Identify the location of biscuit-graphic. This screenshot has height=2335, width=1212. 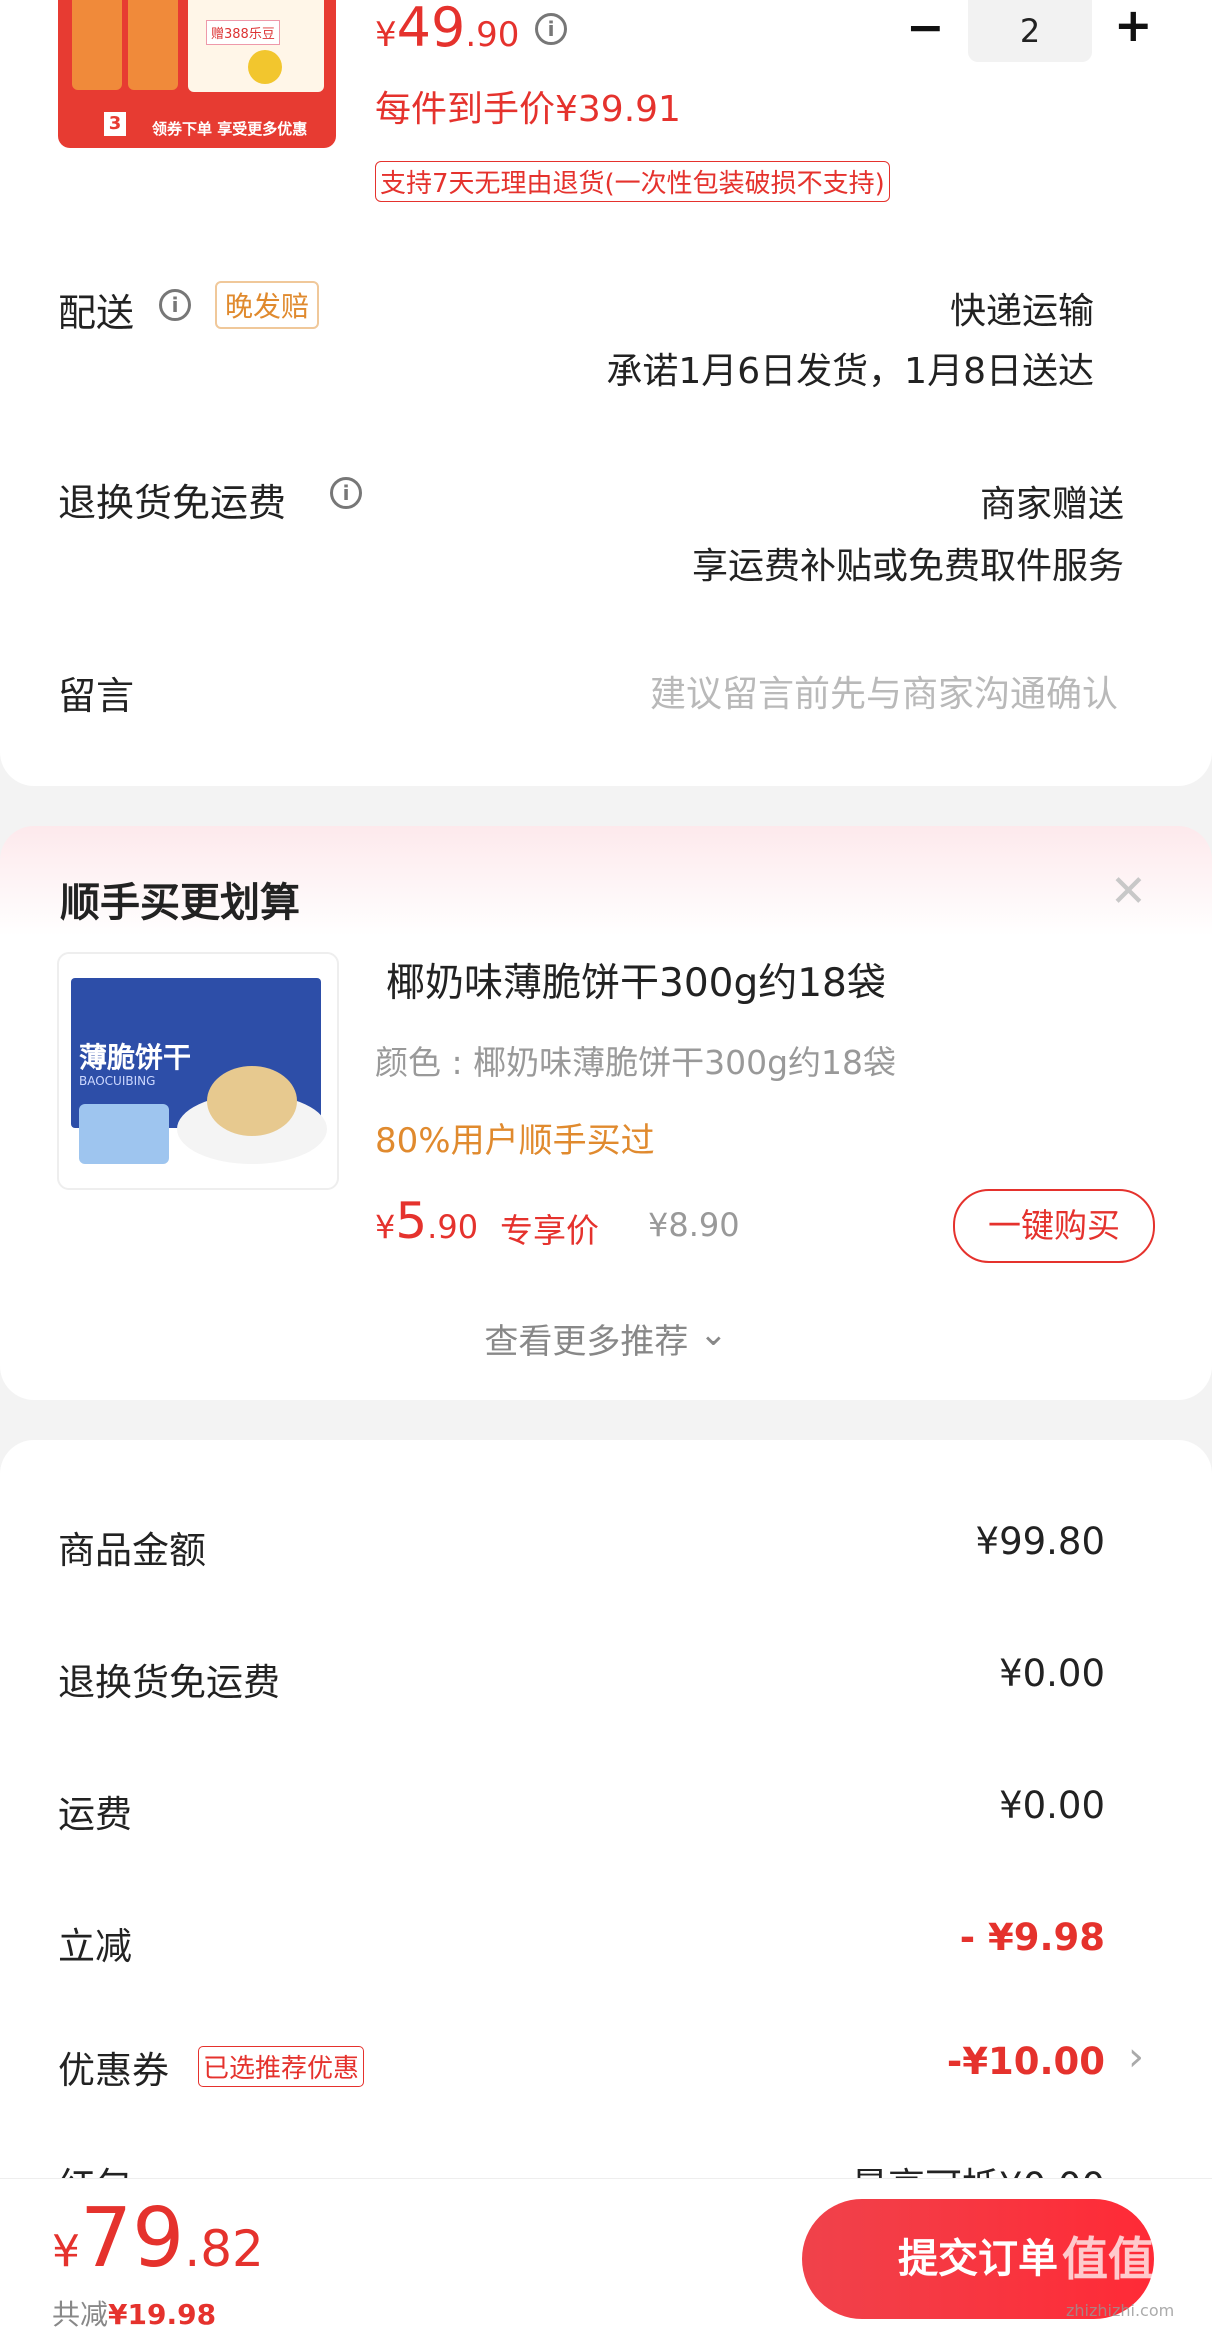
(252, 1101).